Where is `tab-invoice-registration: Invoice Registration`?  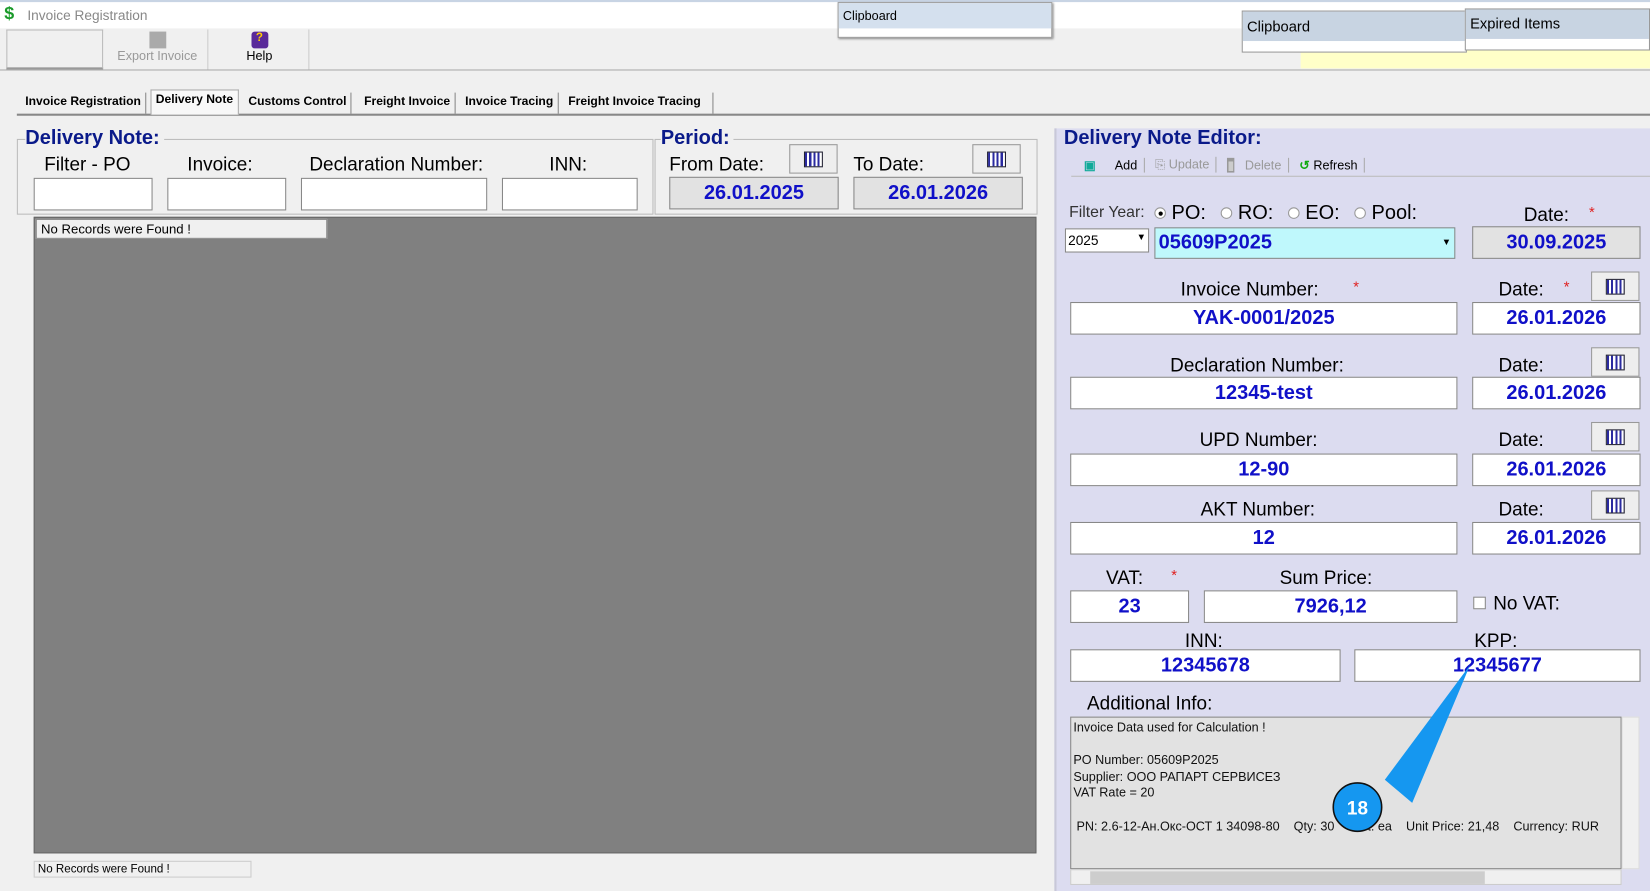 tab-invoice-registration: Invoice Registration is located at coordinates (84, 103).